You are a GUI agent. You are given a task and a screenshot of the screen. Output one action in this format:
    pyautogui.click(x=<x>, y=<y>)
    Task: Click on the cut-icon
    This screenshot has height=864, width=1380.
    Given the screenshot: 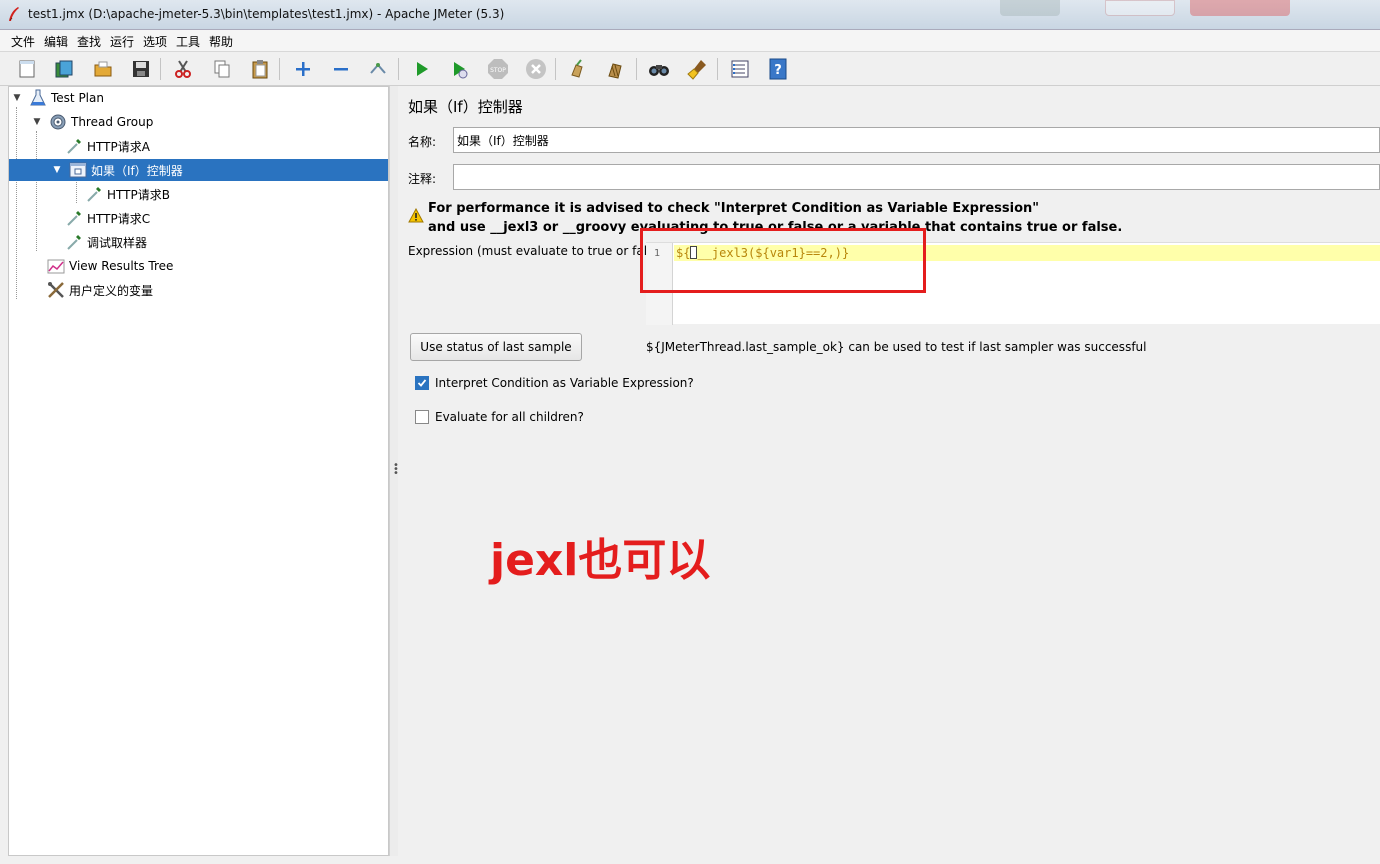 What is the action you would take?
    pyautogui.click(x=183, y=69)
    